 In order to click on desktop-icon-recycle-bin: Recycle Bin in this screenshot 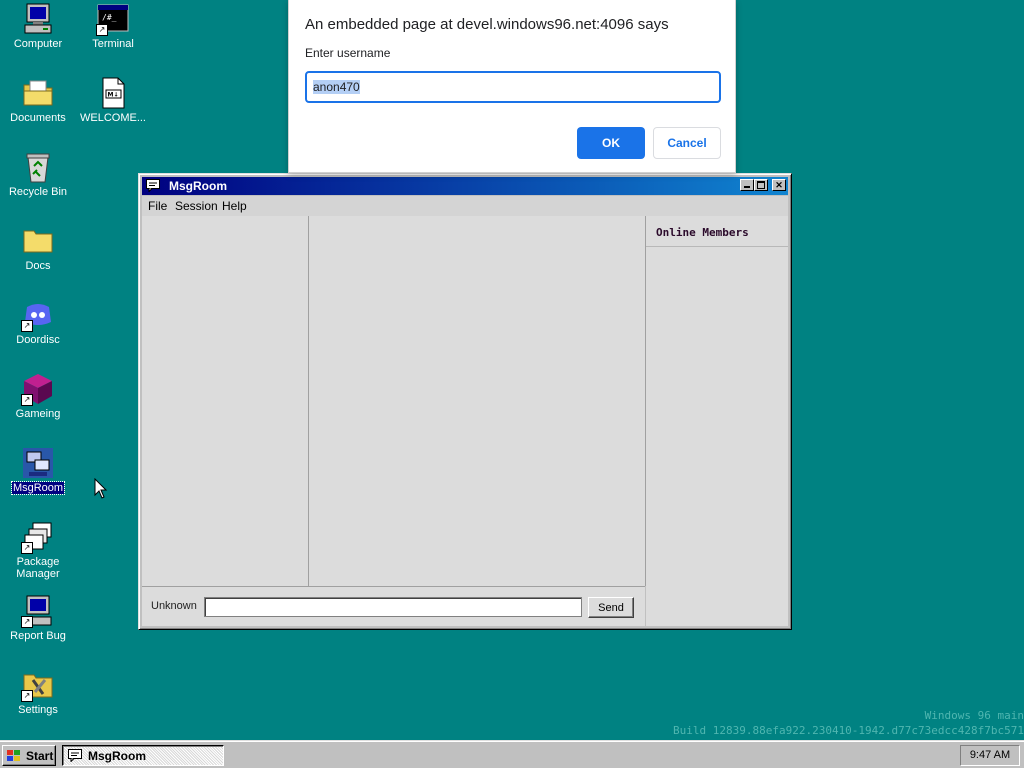, I will do `click(38, 174)`.